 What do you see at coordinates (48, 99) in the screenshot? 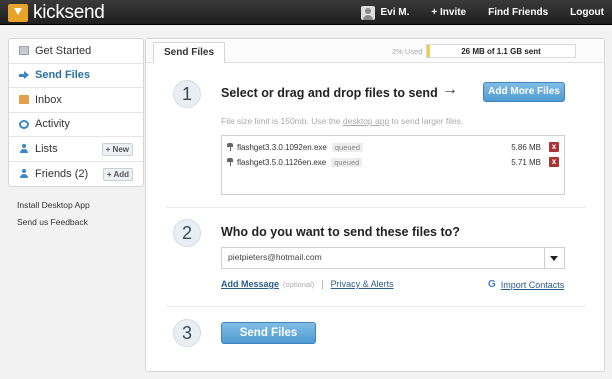
I see `sidebar-item-label: Inbox` at bounding box center [48, 99].